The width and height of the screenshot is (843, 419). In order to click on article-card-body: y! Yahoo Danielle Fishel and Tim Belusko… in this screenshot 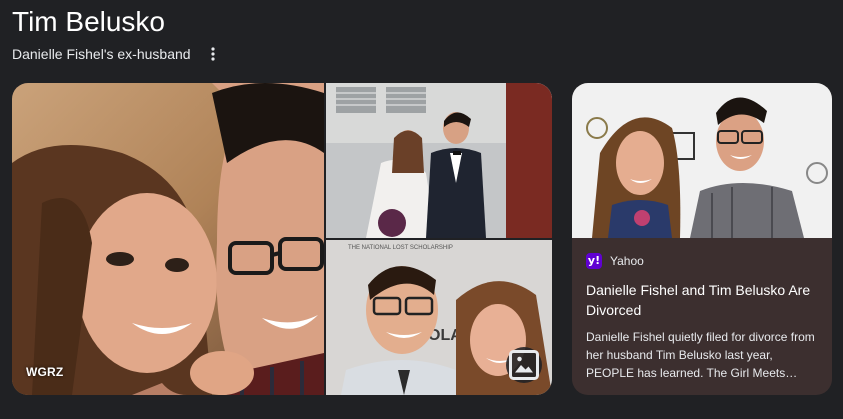, I will do `click(702, 317)`.